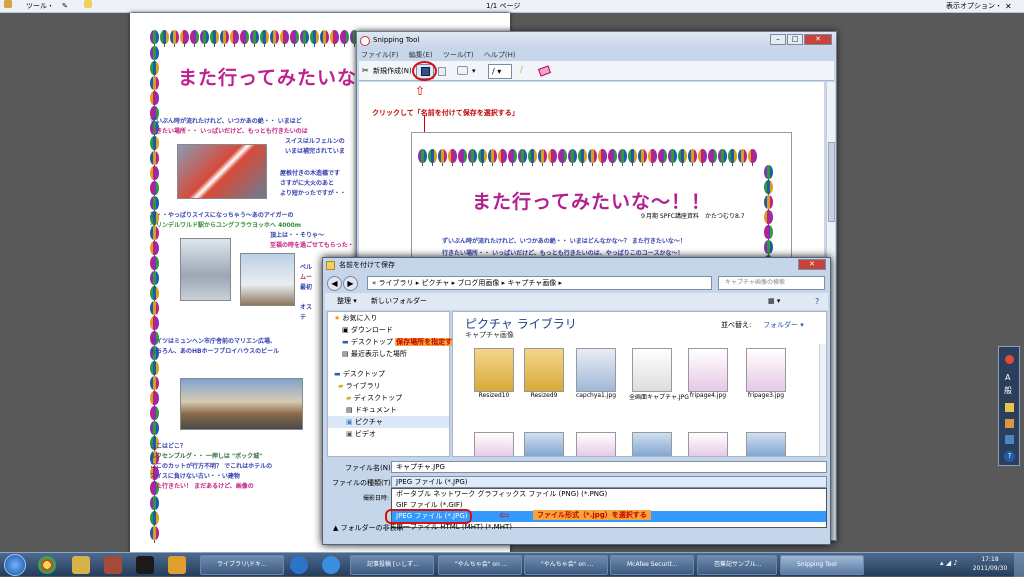 This screenshot has width=1024, height=577. I want to click on eye-icon, so click(145, 565).